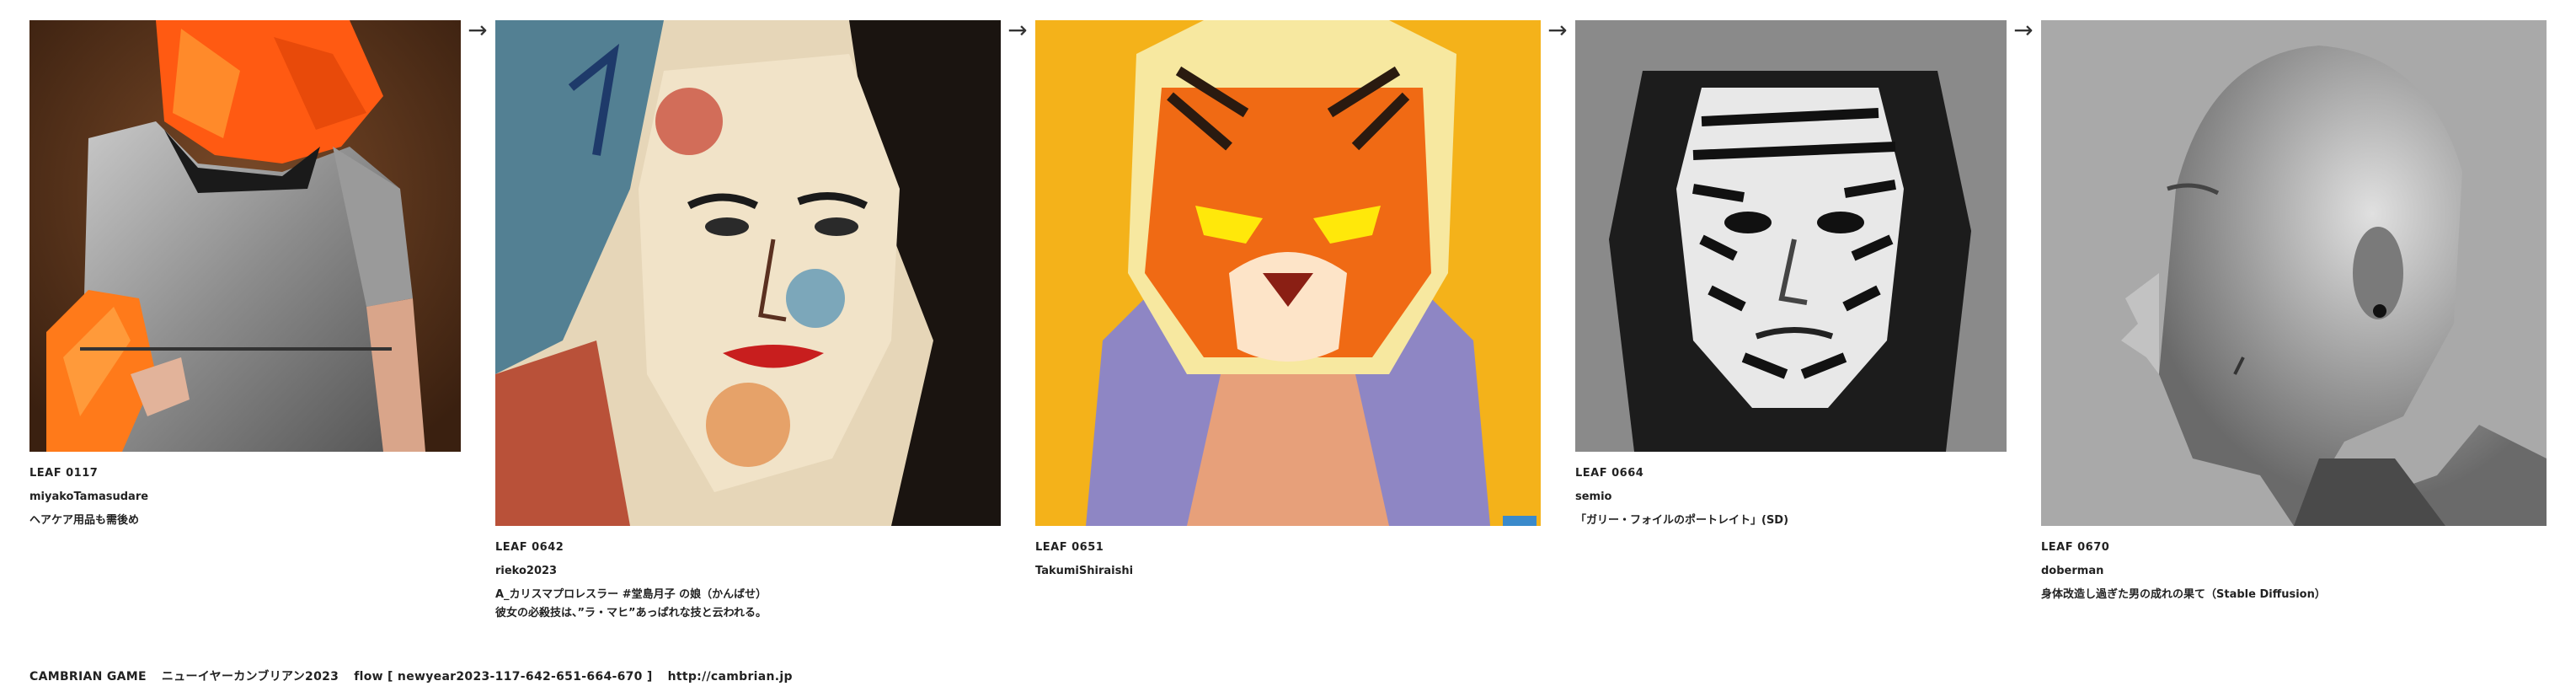  I want to click on leaf-id: LEAF 0664, so click(1609, 474).